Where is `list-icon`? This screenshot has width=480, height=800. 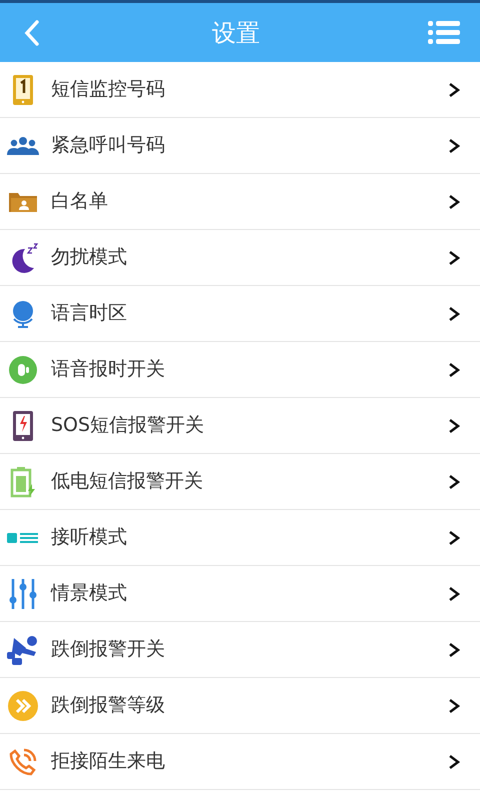 list-icon is located at coordinates (23, 537).